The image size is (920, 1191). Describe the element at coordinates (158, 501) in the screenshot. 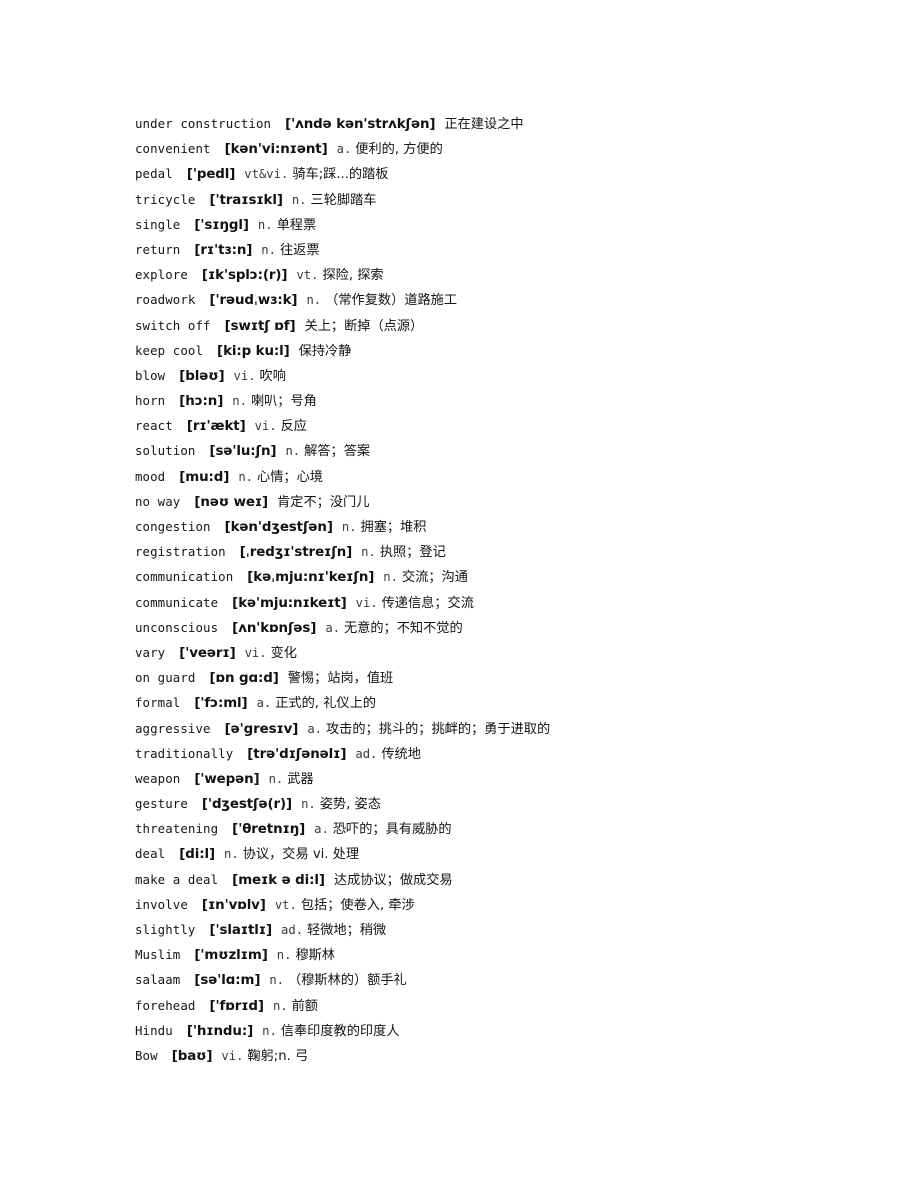

I see `entry-term: no way` at that location.